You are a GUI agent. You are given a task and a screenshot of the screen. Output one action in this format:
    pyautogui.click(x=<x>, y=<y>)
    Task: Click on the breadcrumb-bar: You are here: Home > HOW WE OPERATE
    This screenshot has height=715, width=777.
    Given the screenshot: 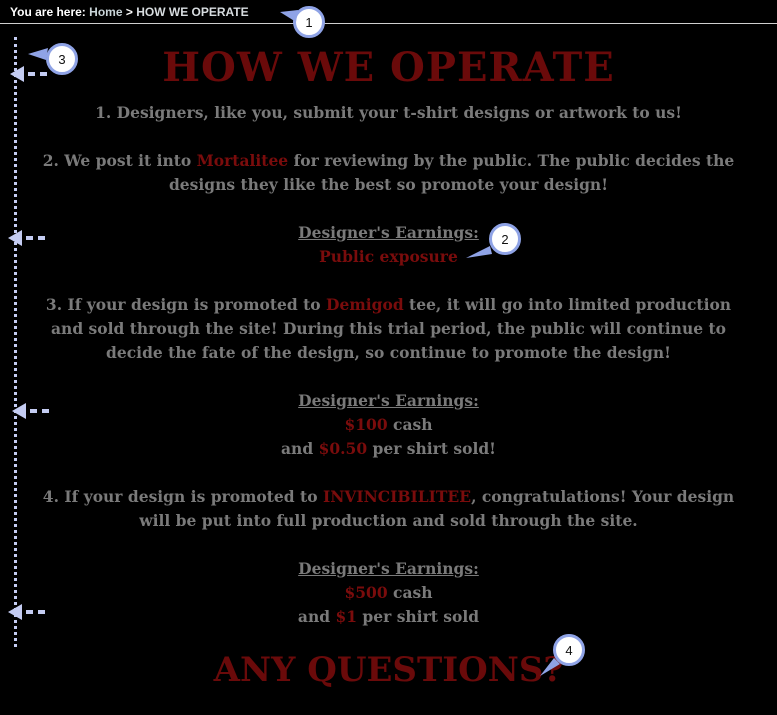 What is the action you would take?
    pyautogui.click(x=388, y=12)
    